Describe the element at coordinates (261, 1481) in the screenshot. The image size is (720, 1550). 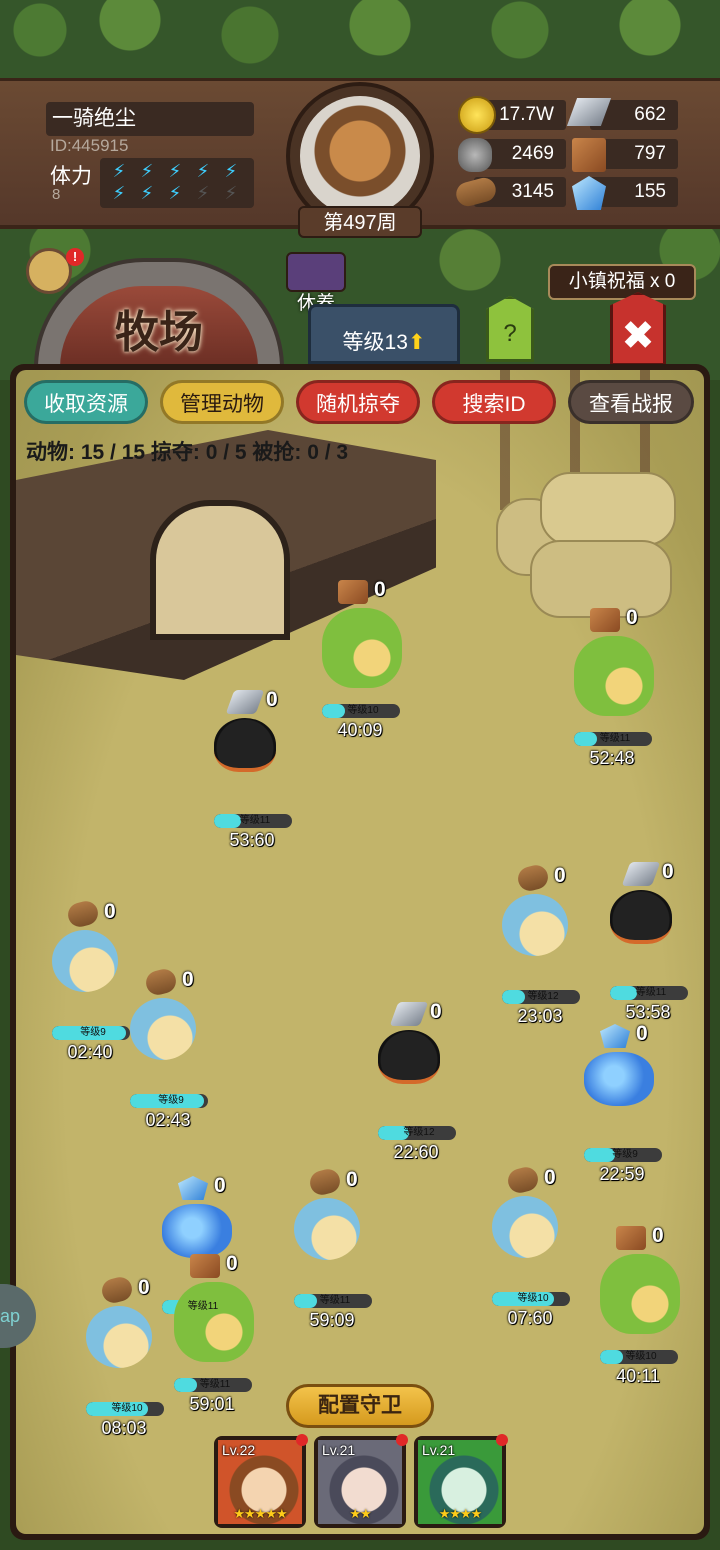
I see `guard-hero-1: Lv.22 ★★★★★` at that location.